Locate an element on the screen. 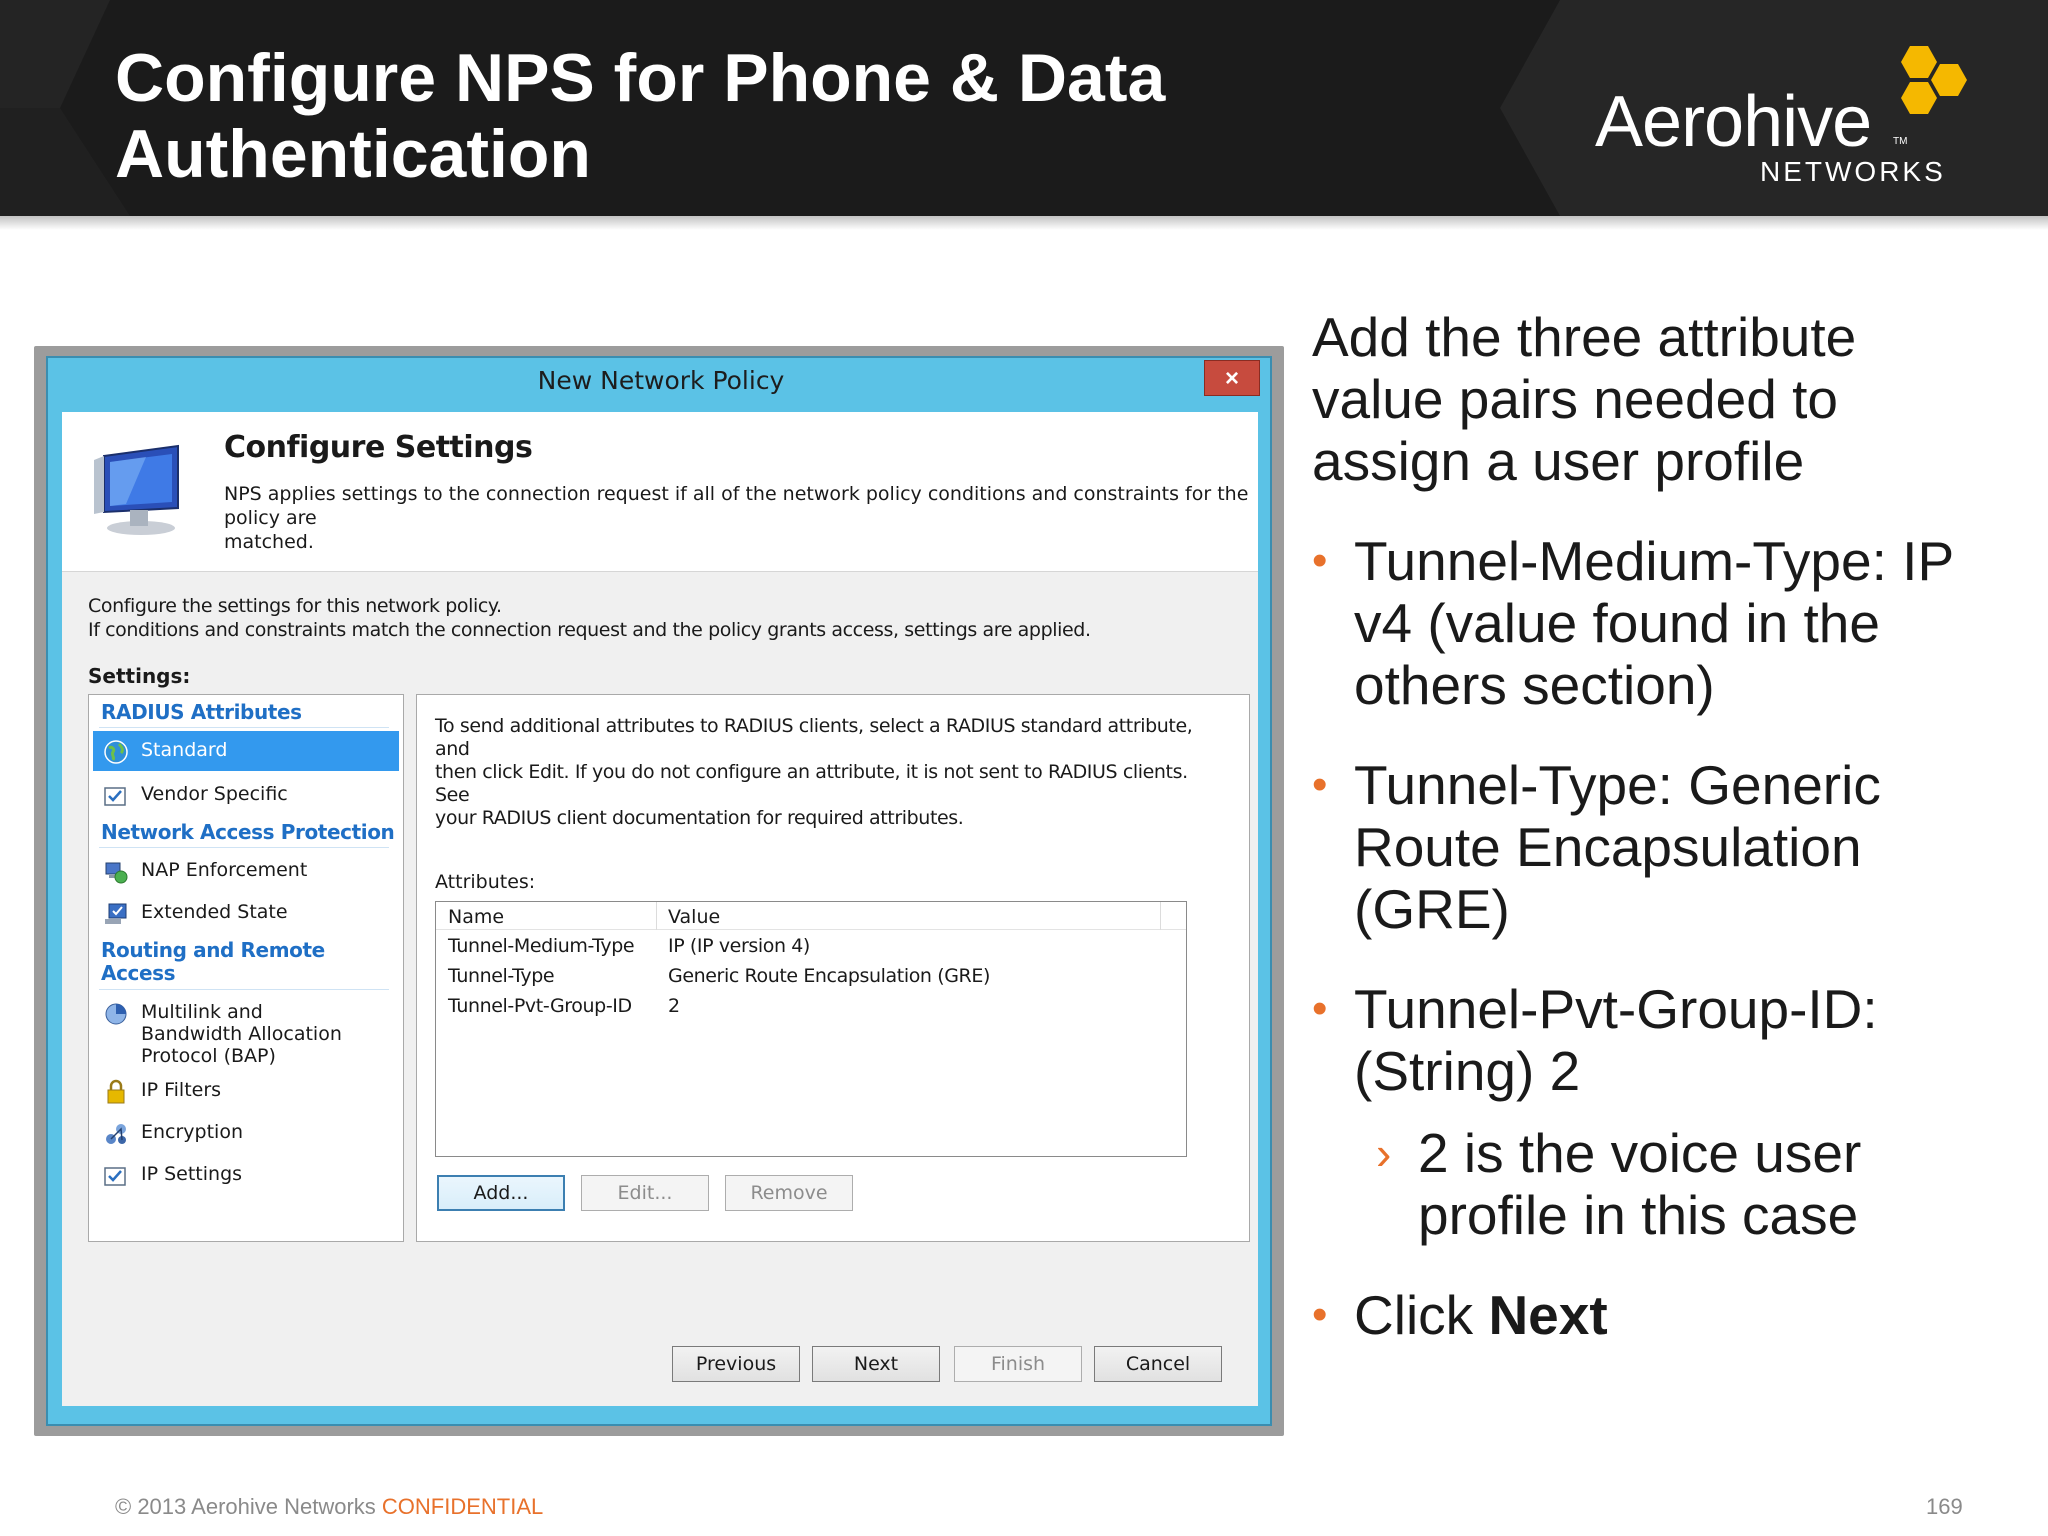  category-network-access-protection: Network Access Protection is located at coordinates (248, 832).